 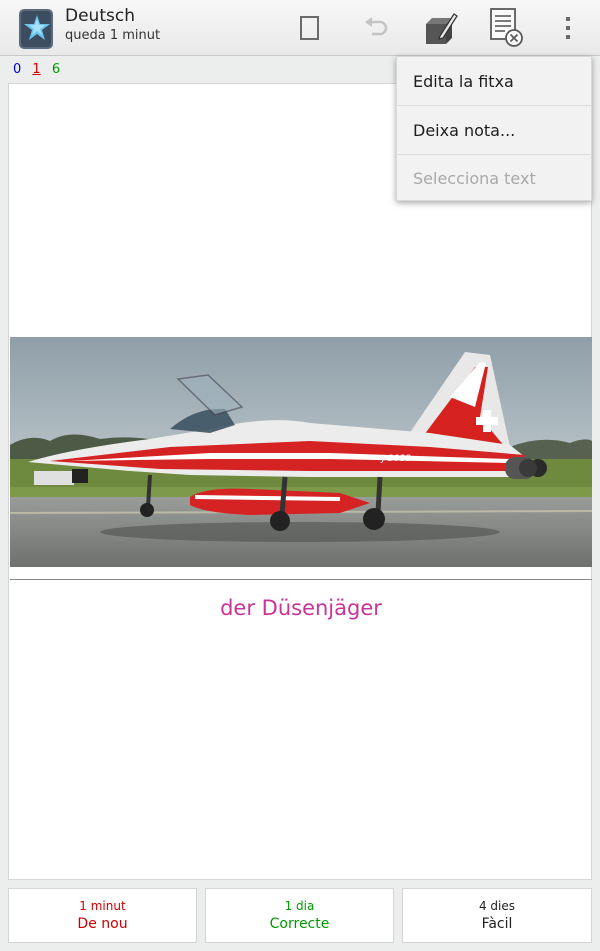 I want to click on action-bar: Deutsch queda 1 minut, so click(x=300, y=28).